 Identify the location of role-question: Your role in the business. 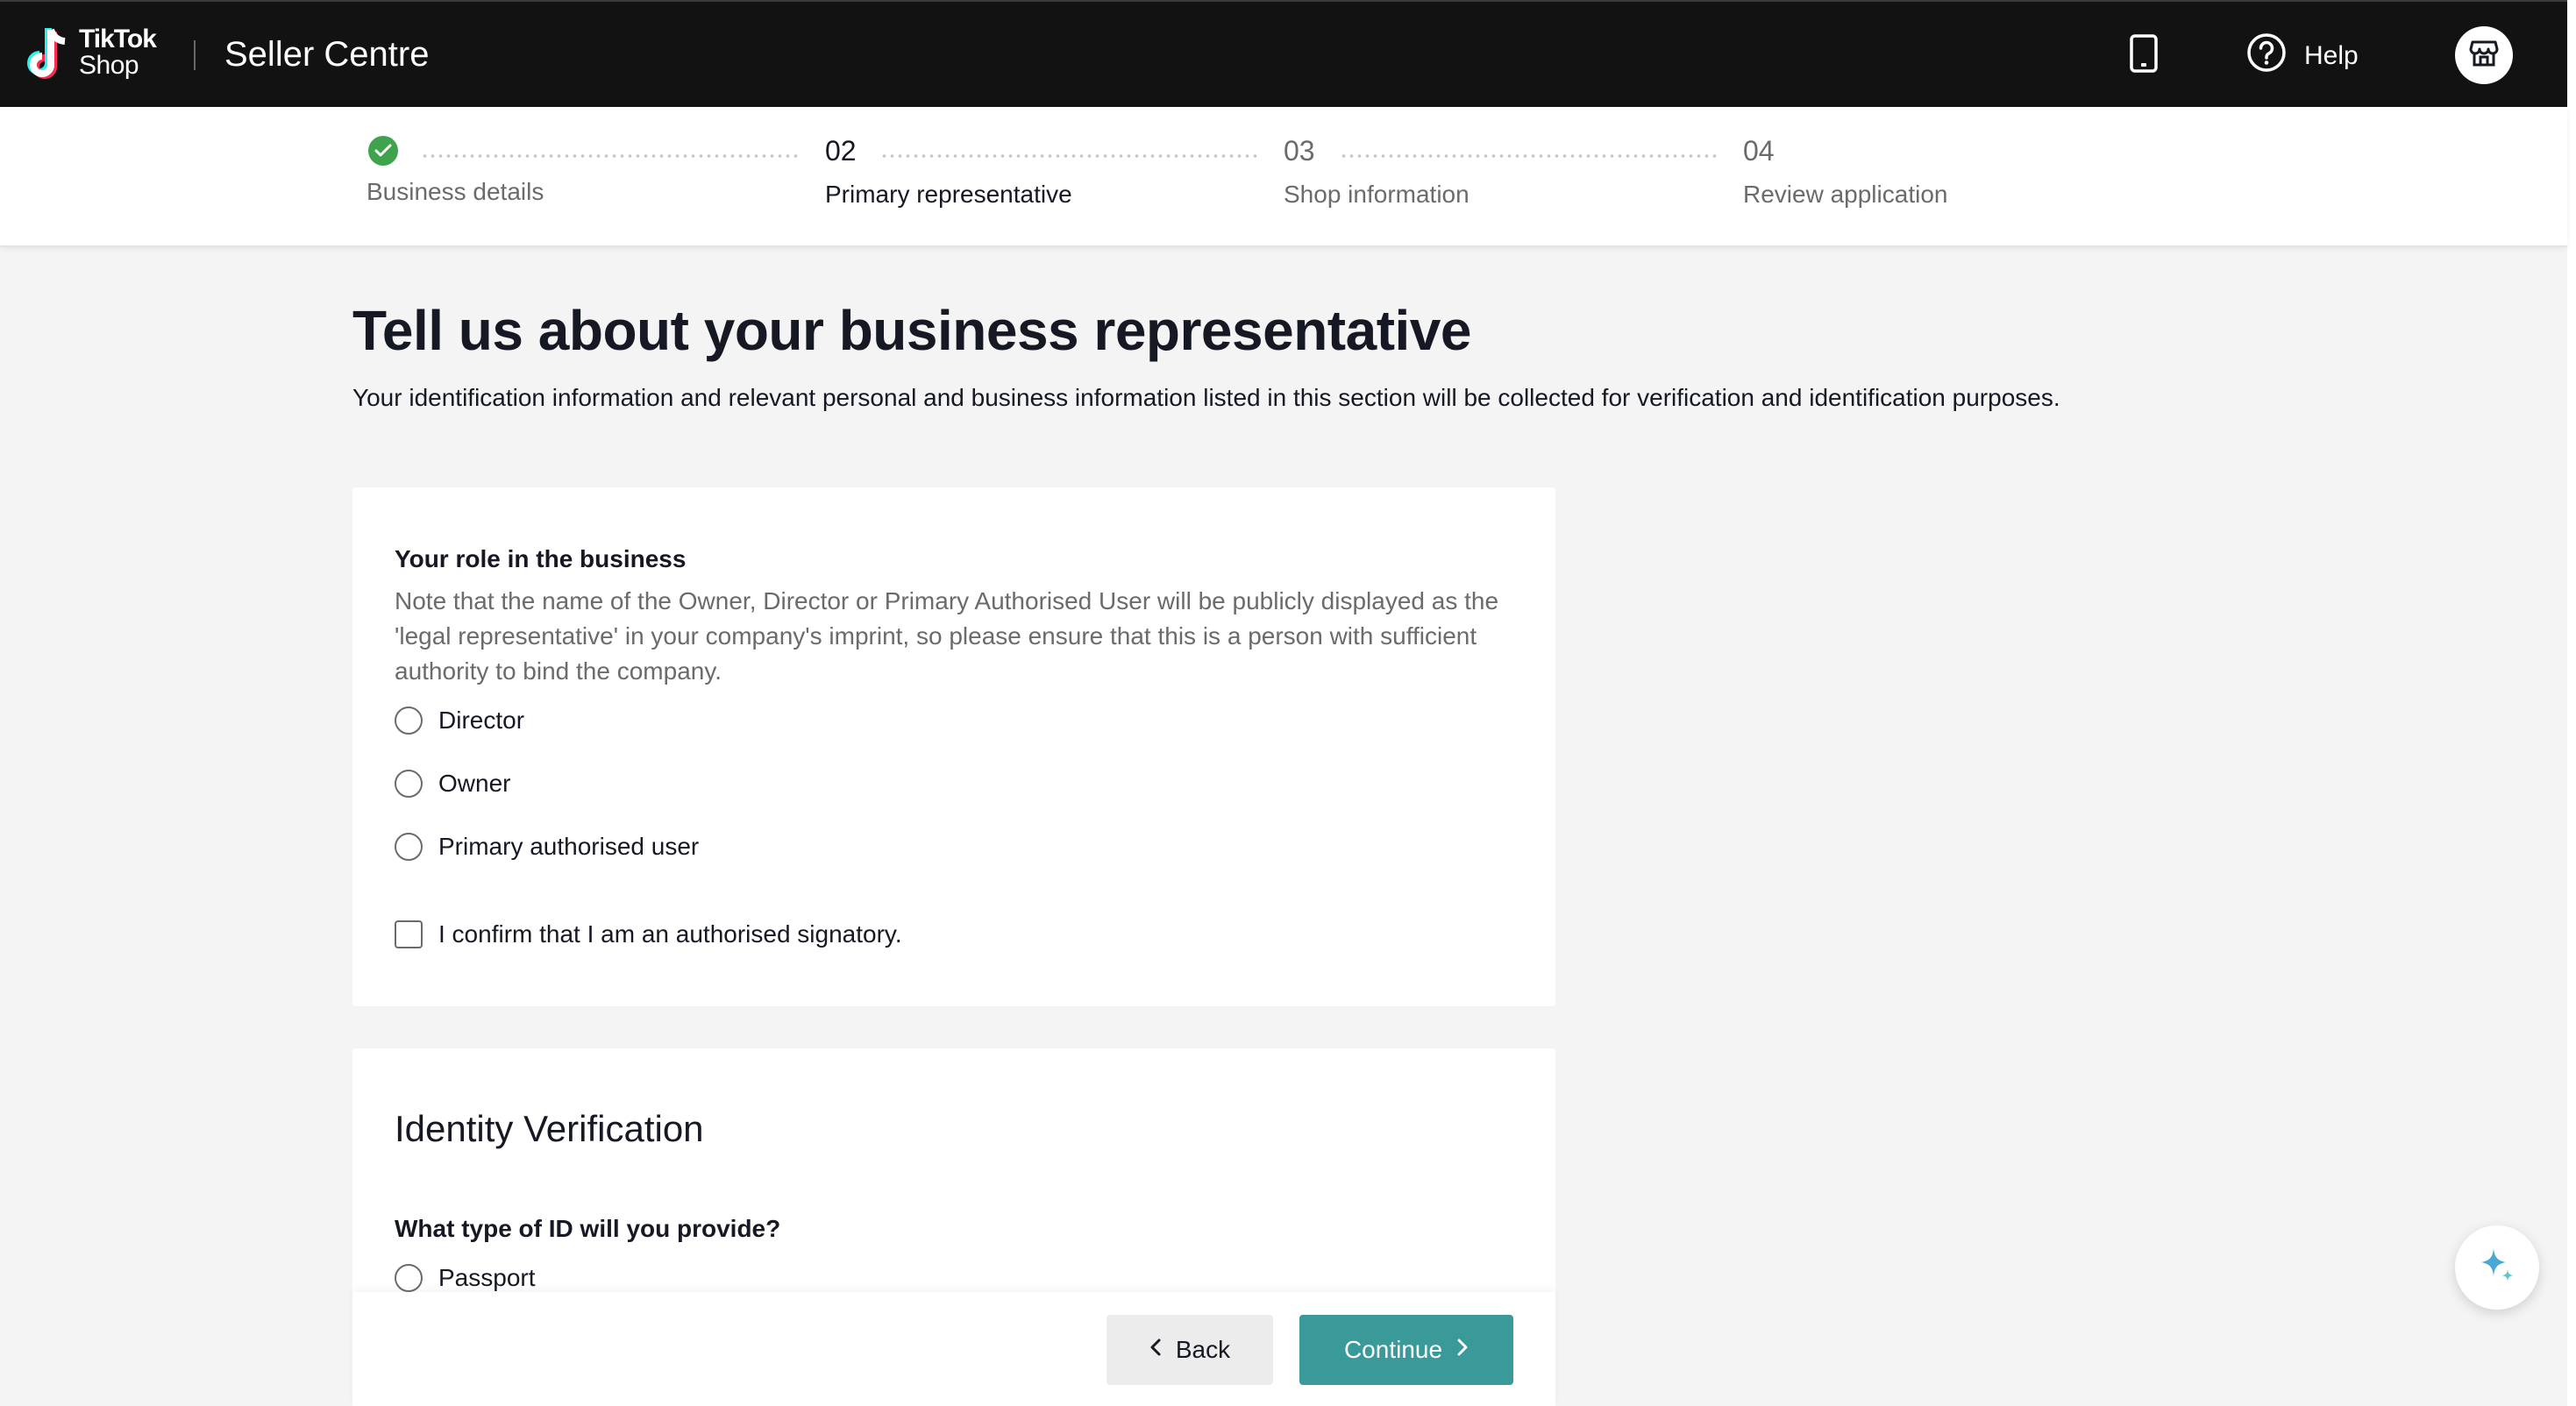
(541, 558).